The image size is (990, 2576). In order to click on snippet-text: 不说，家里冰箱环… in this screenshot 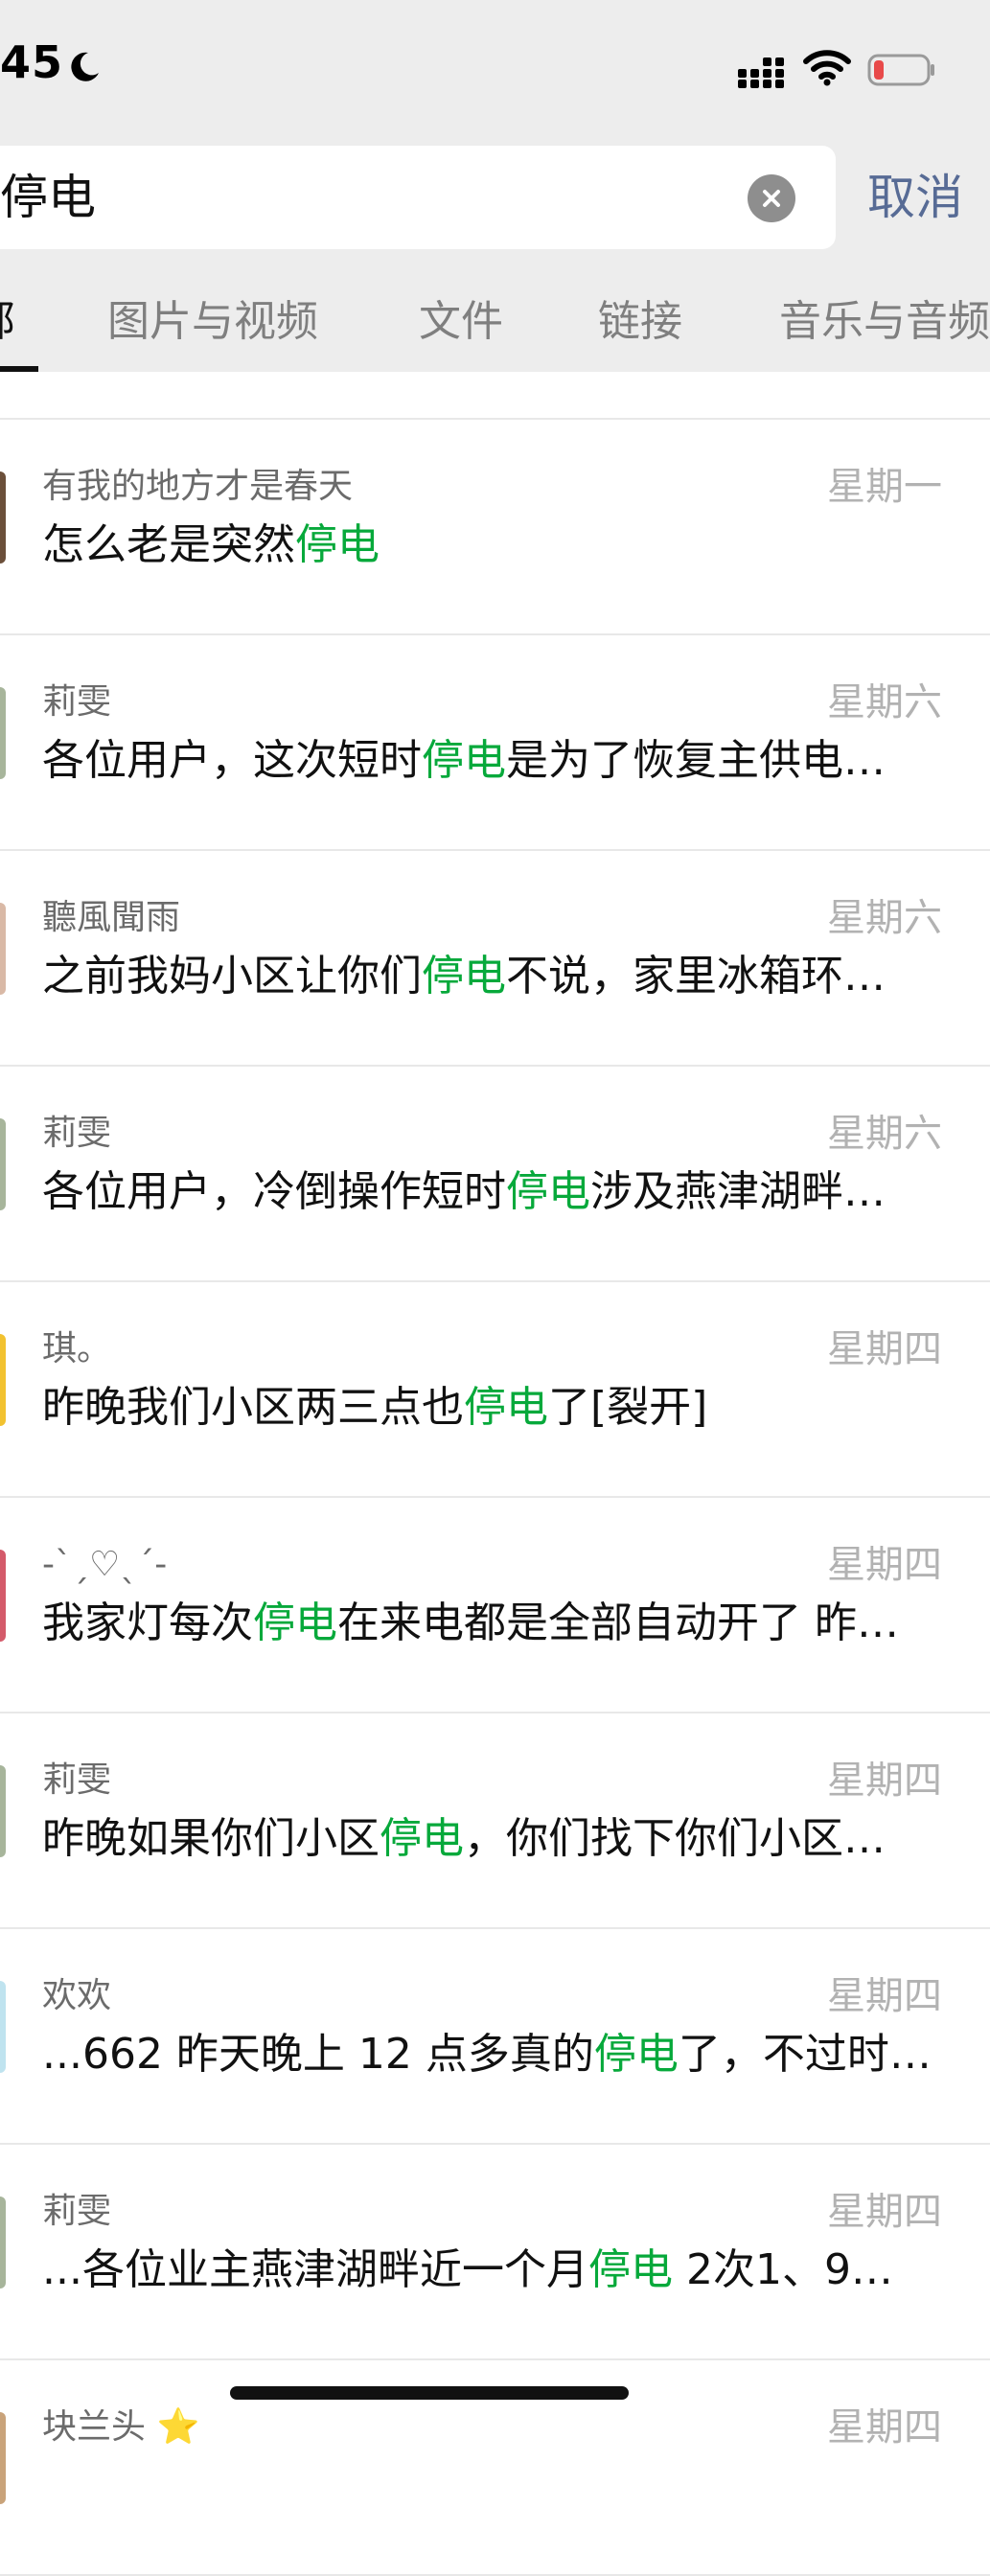, I will do `click(696, 976)`.